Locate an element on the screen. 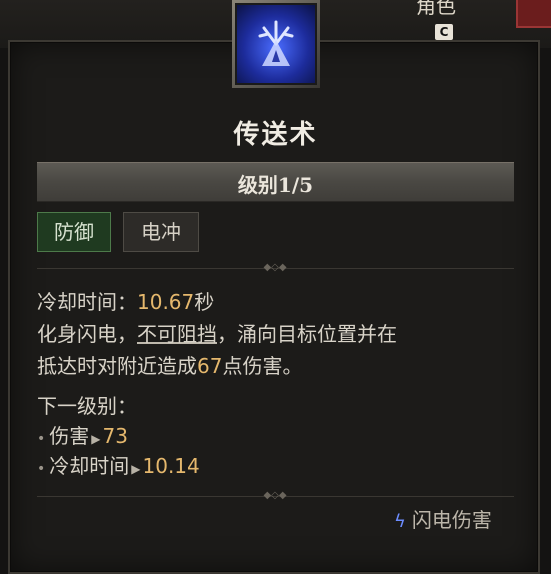 The width and height of the screenshot is (551, 574). desc-text: 点伤害。 is located at coordinates (262, 366).